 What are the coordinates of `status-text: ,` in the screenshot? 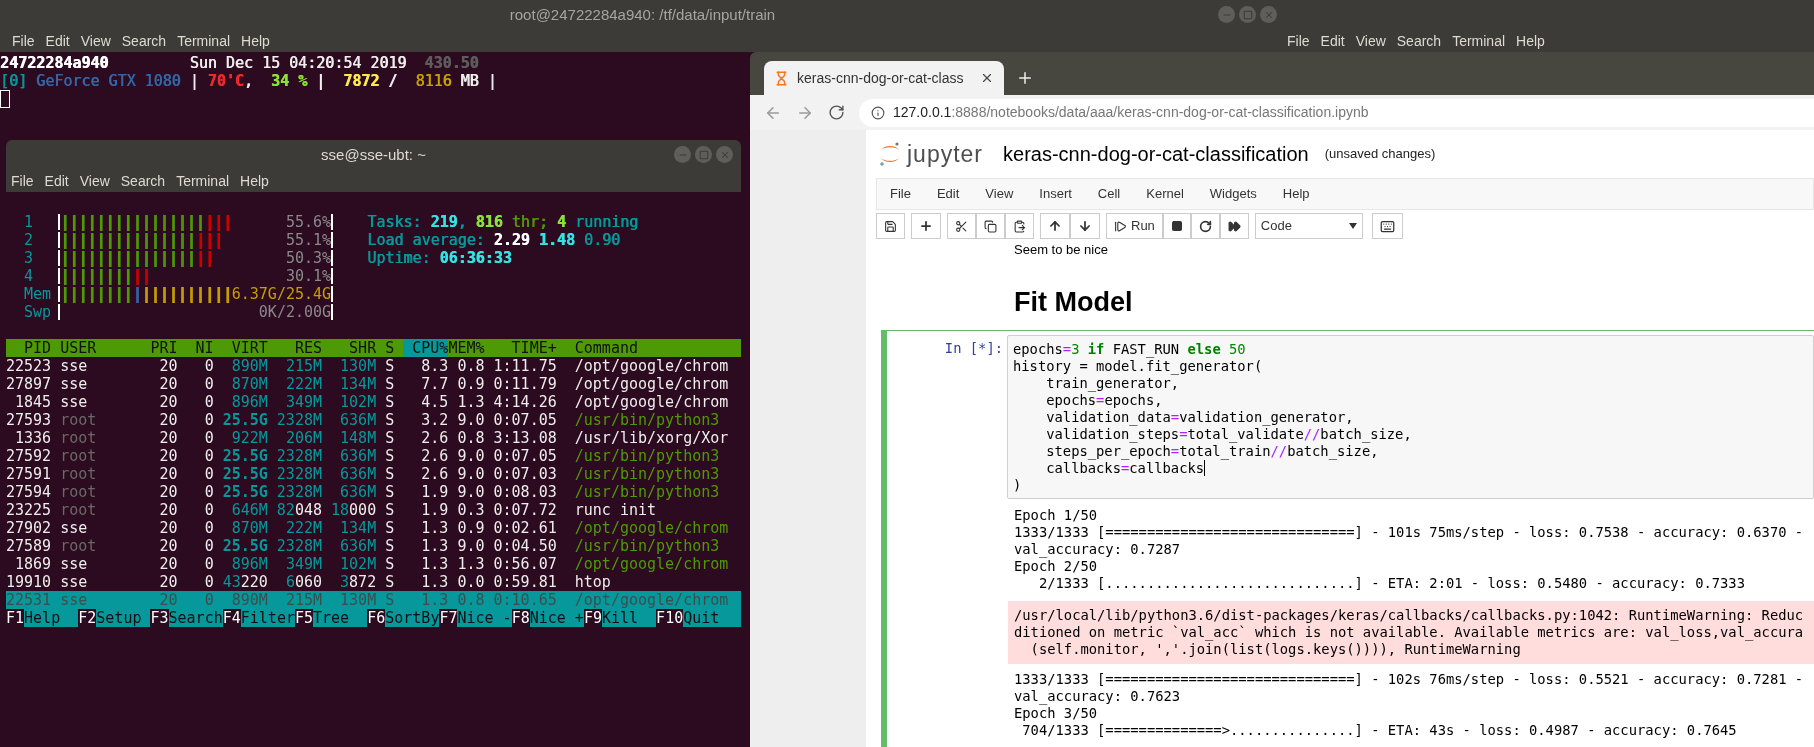 It's located at (462, 222).